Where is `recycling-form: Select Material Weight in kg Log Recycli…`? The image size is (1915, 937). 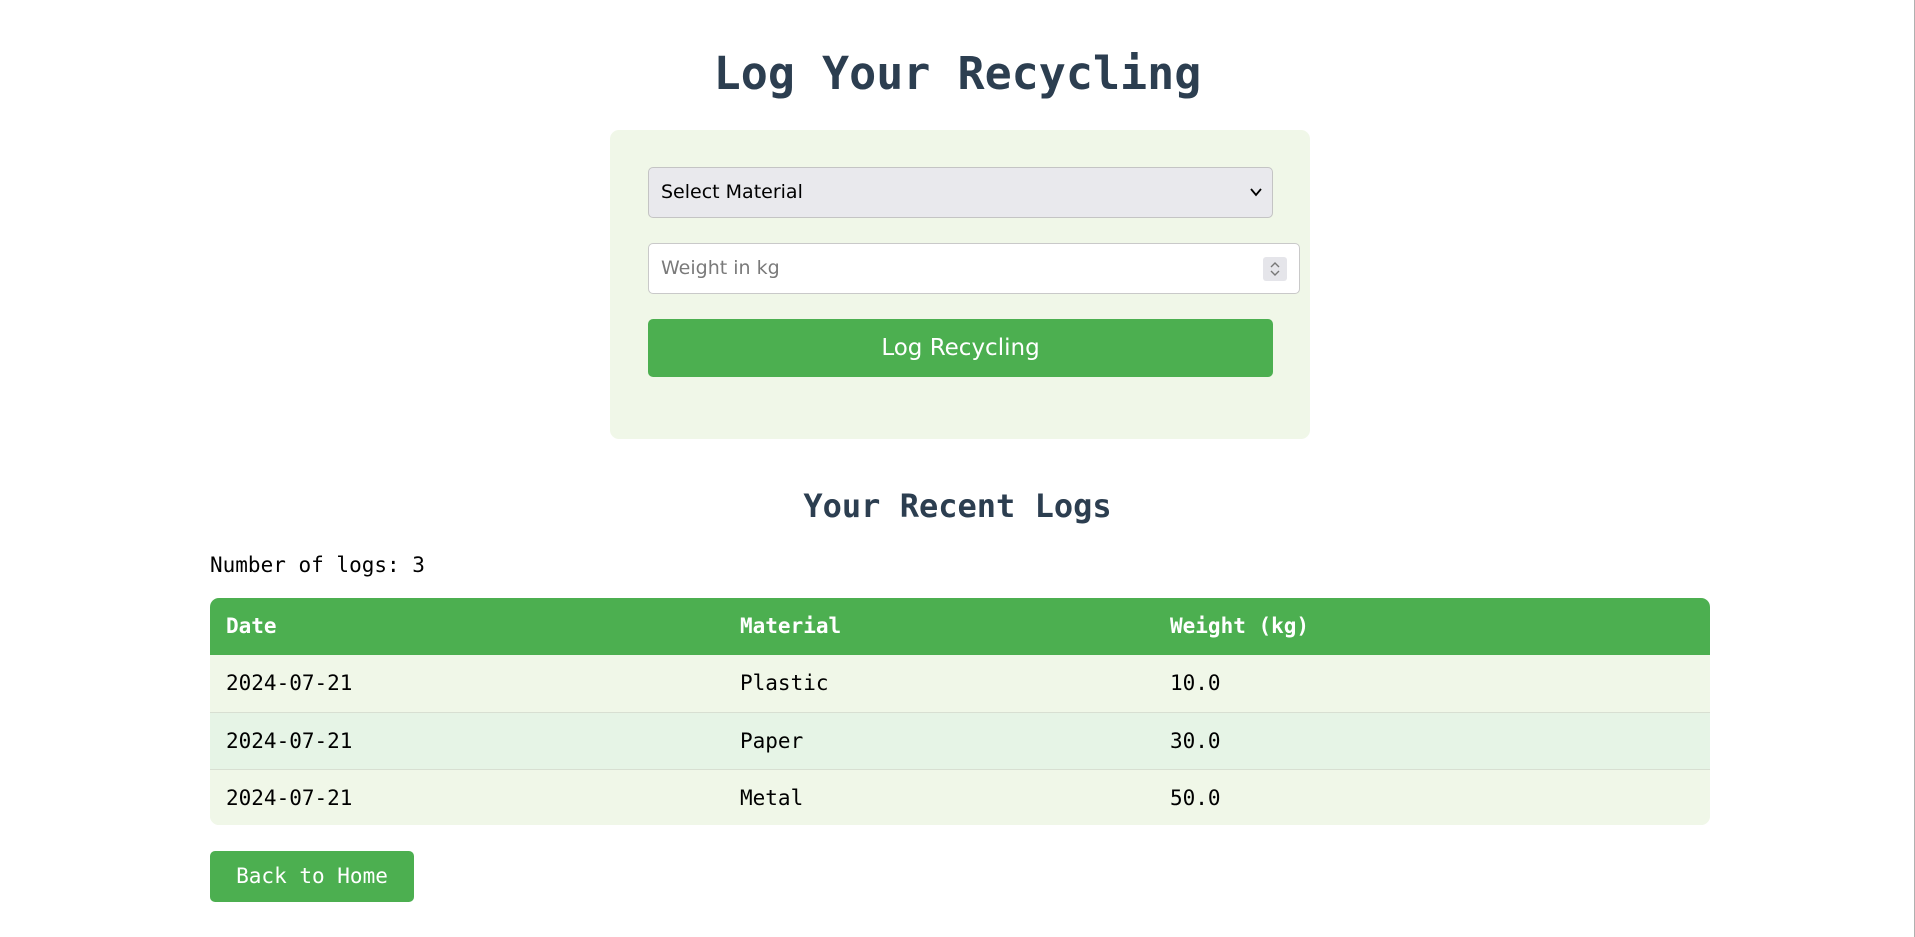 recycling-form: Select Material Weight in kg Log Recycli… is located at coordinates (960, 284).